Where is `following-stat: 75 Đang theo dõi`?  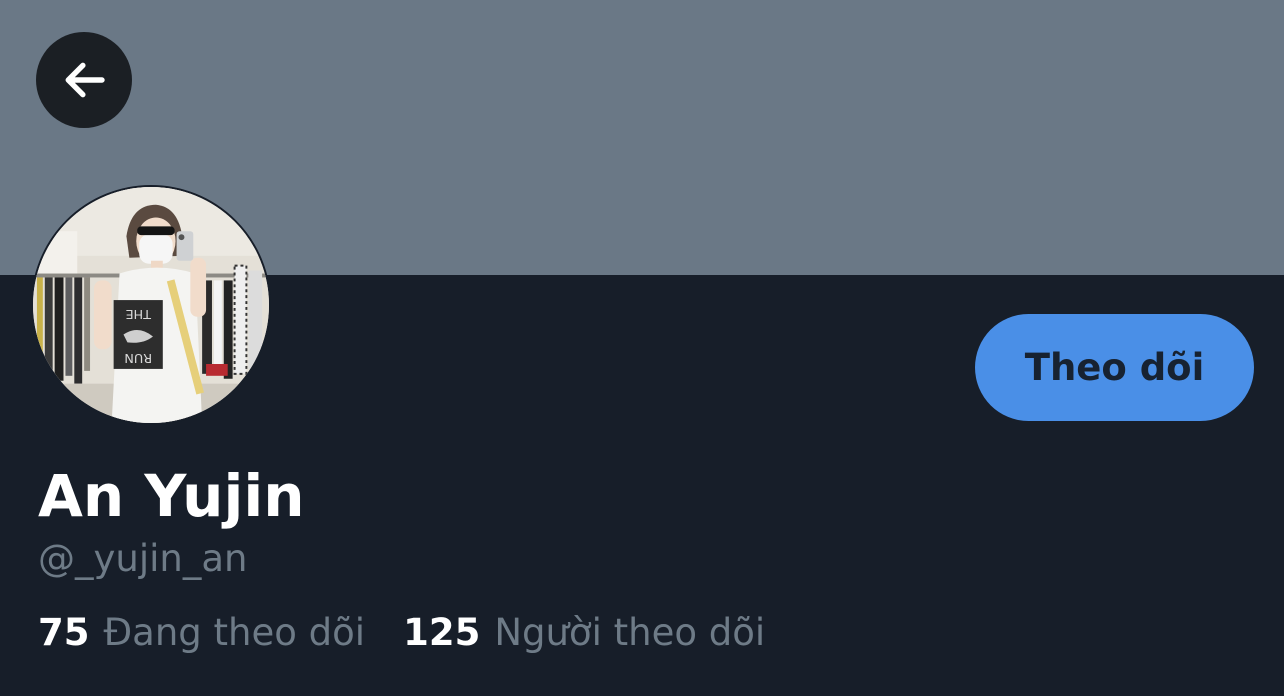
following-stat: 75 Đang theo dõi is located at coordinates (201, 633).